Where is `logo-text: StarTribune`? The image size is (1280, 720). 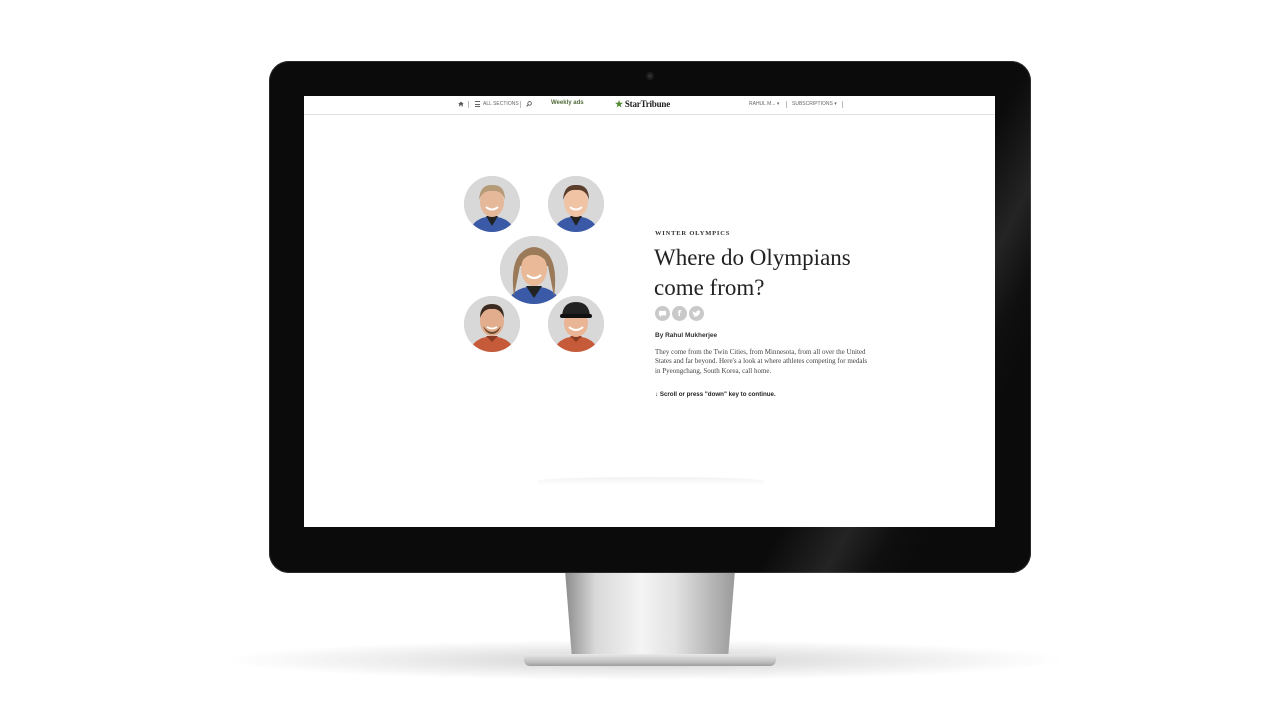
logo-text: StarTribune is located at coordinates (647, 104).